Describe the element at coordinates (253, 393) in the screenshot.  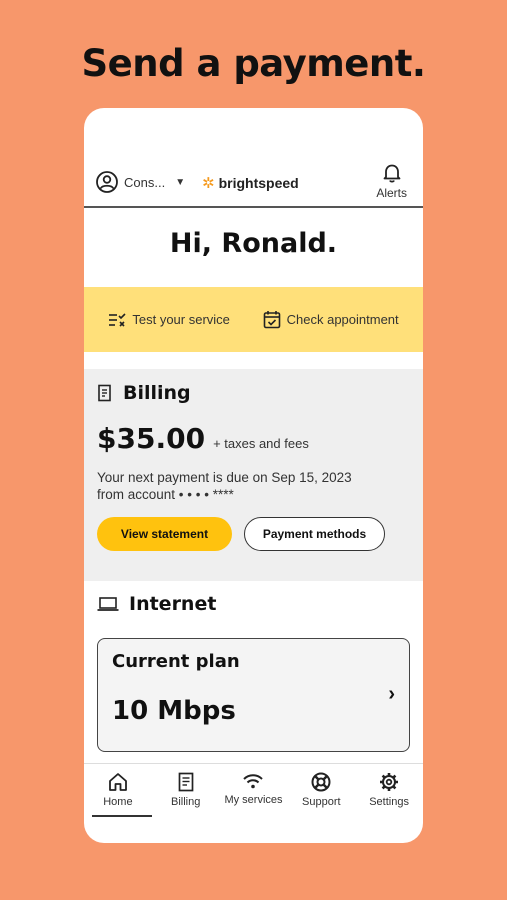
I see `billing-header: Billing` at that location.